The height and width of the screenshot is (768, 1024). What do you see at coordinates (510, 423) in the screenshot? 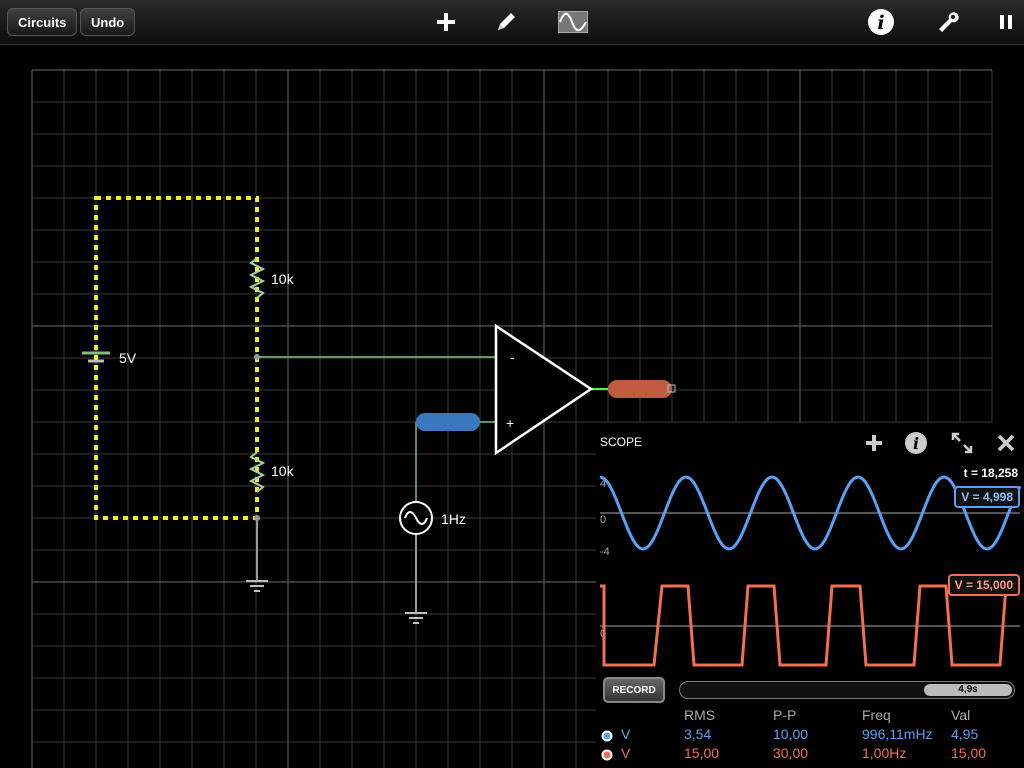
I see `op-amp-plus: +` at bounding box center [510, 423].